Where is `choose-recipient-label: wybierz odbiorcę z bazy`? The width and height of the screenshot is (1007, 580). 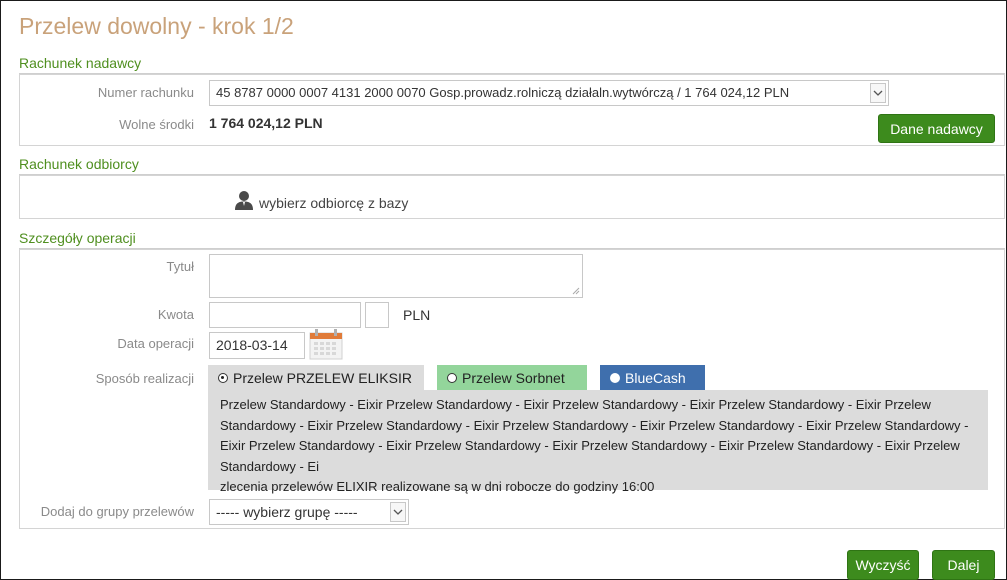 choose-recipient-label: wybierz odbiorcę z bazy is located at coordinates (334, 203).